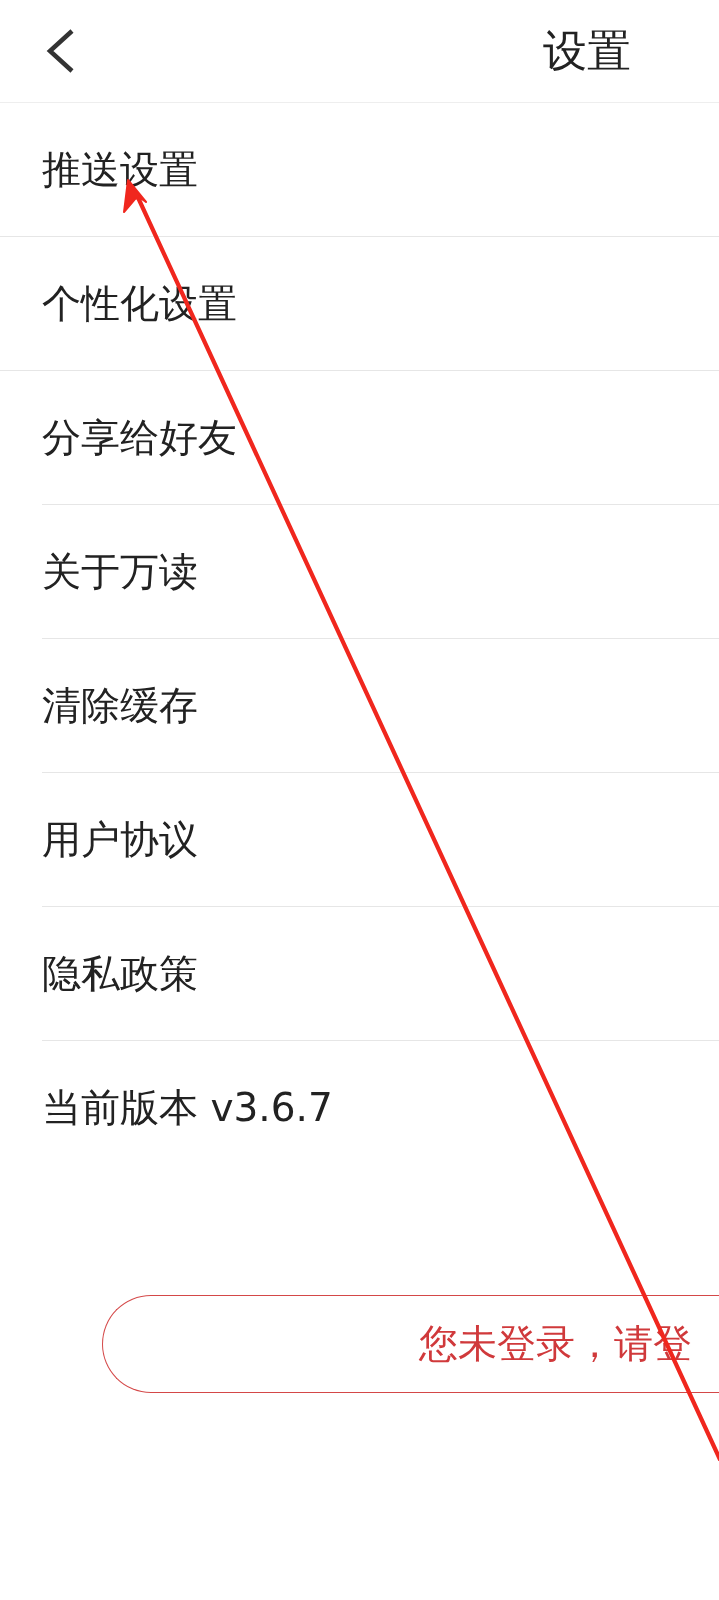 The image size is (719, 1600). What do you see at coordinates (139, 438) in the screenshot?
I see `settings-item-label: 分享给好友` at bounding box center [139, 438].